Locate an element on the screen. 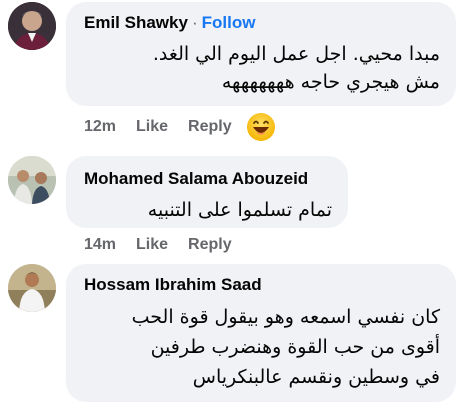 This screenshot has width=475, height=412. comment-text-line: كان نفسي اسمعه وهو بيقول قوة الحب is located at coordinates (285, 317).